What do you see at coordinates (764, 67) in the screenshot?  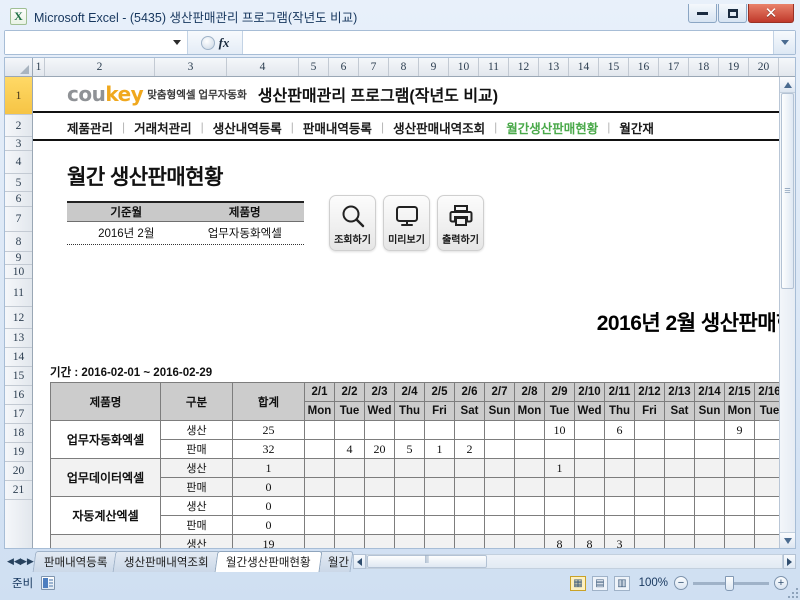 I see `column-header-20: 20` at bounding box center [764, 67].